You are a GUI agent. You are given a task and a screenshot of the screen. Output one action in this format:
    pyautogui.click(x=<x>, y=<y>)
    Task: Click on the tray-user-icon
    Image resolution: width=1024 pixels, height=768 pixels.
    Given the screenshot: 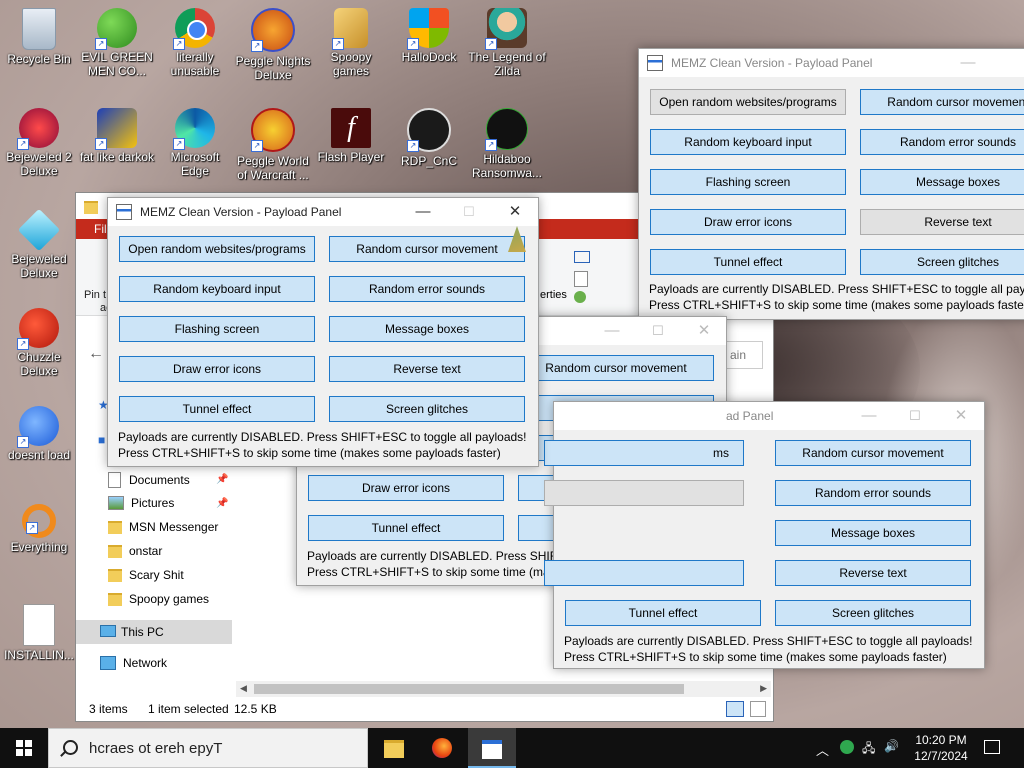 What is the action you would take?
    pyautogui.click(x=847, y=747)
    